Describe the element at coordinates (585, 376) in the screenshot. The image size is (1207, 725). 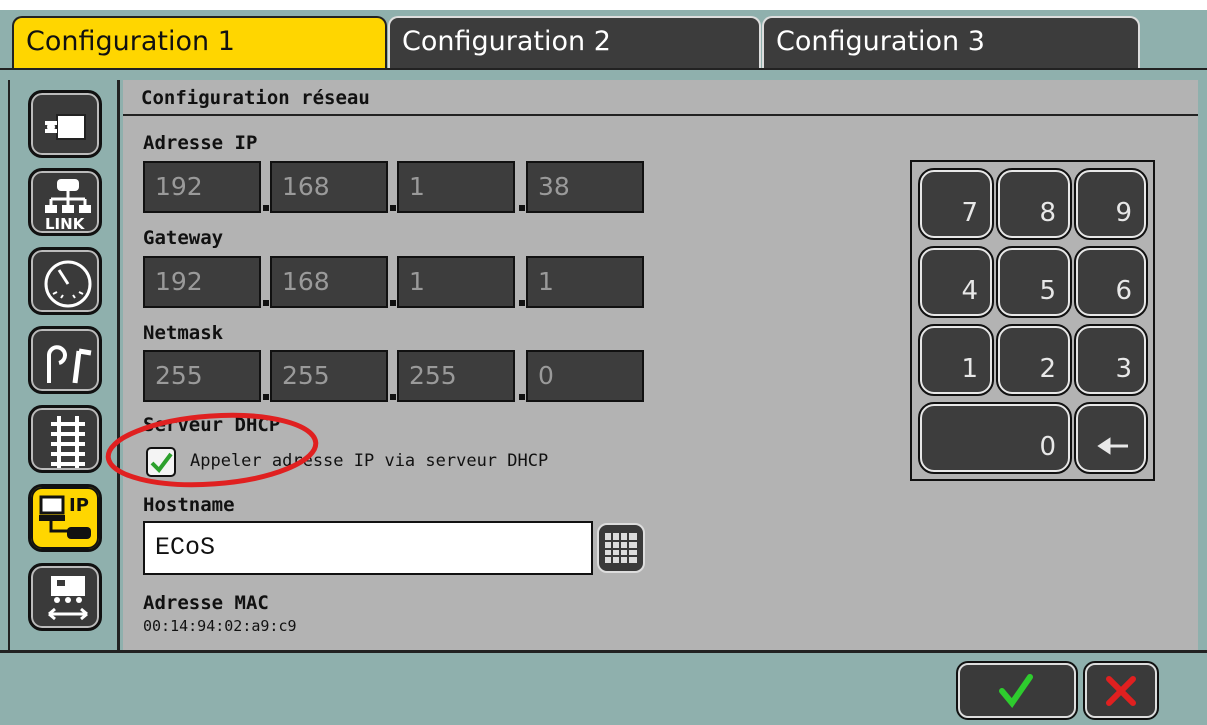
I see `netmask-octet-4: 0` at that location.